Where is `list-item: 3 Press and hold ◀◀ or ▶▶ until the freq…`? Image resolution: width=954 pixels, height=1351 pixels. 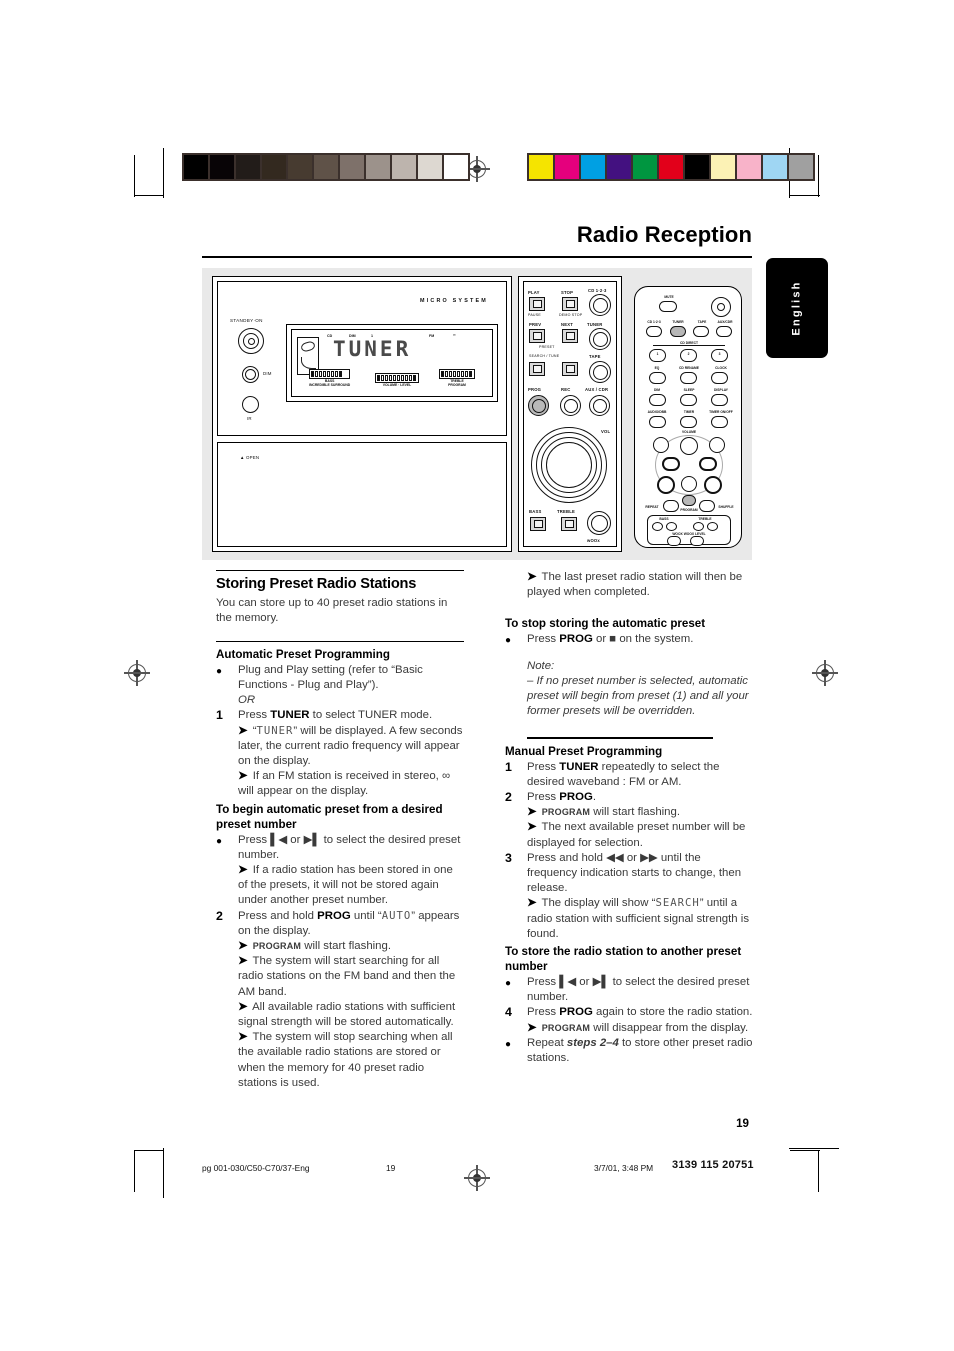 list-item: 3 Press and hold ◀◀ or ▶▶ until the freq… is located at coordinates (629, 896).